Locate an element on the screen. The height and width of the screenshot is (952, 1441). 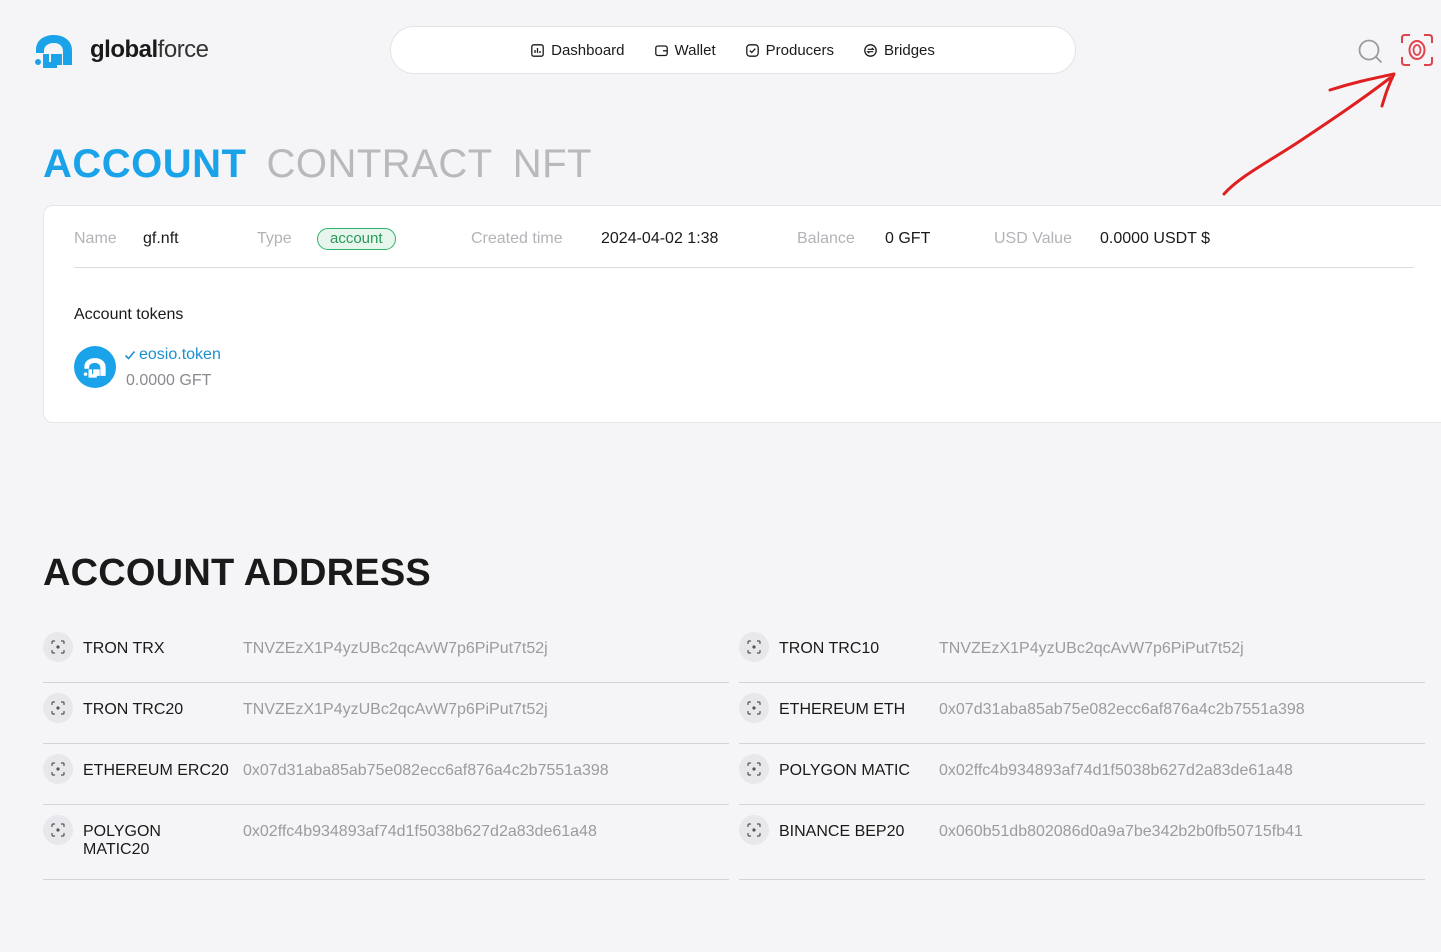
annotation-arrow-icon is located at coordinates (1309, 134).